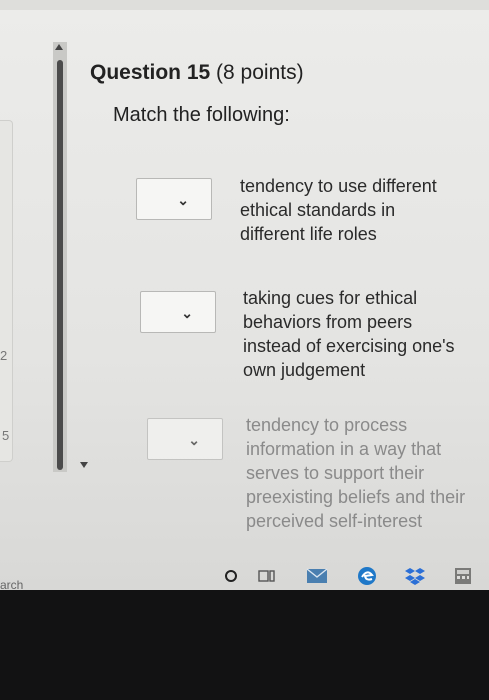 Image resolution: width=489 pixels, height=700 pixels. Describe the element at coordinates (338, 186) in the screenshot. I see `term-line: tendency to use different` at that location.